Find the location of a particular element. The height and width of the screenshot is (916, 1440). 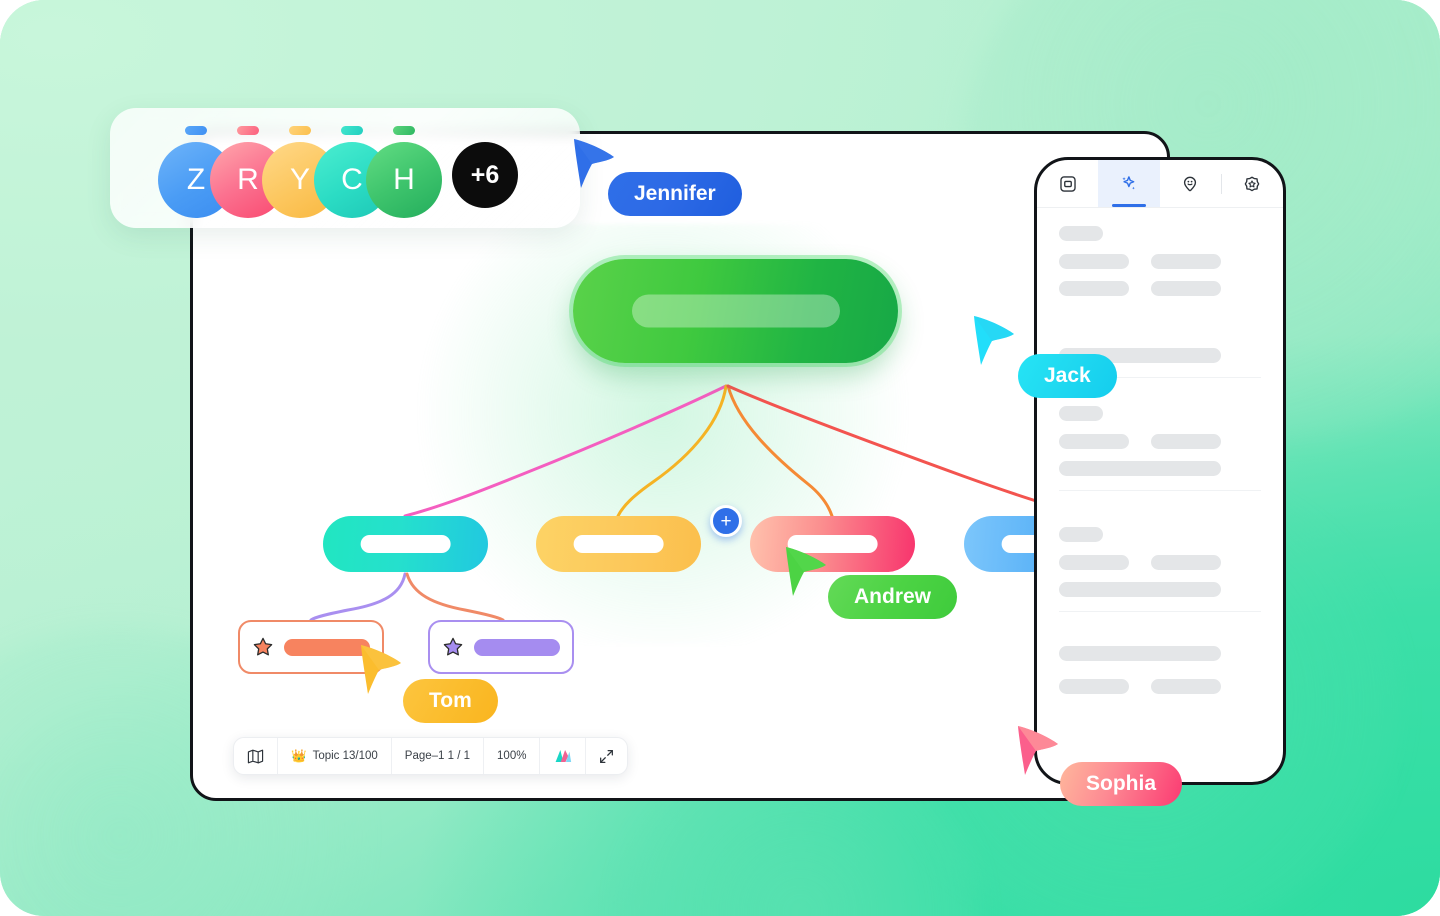

cursor-name-label: Jennifer is located at coordinates (675, 194).